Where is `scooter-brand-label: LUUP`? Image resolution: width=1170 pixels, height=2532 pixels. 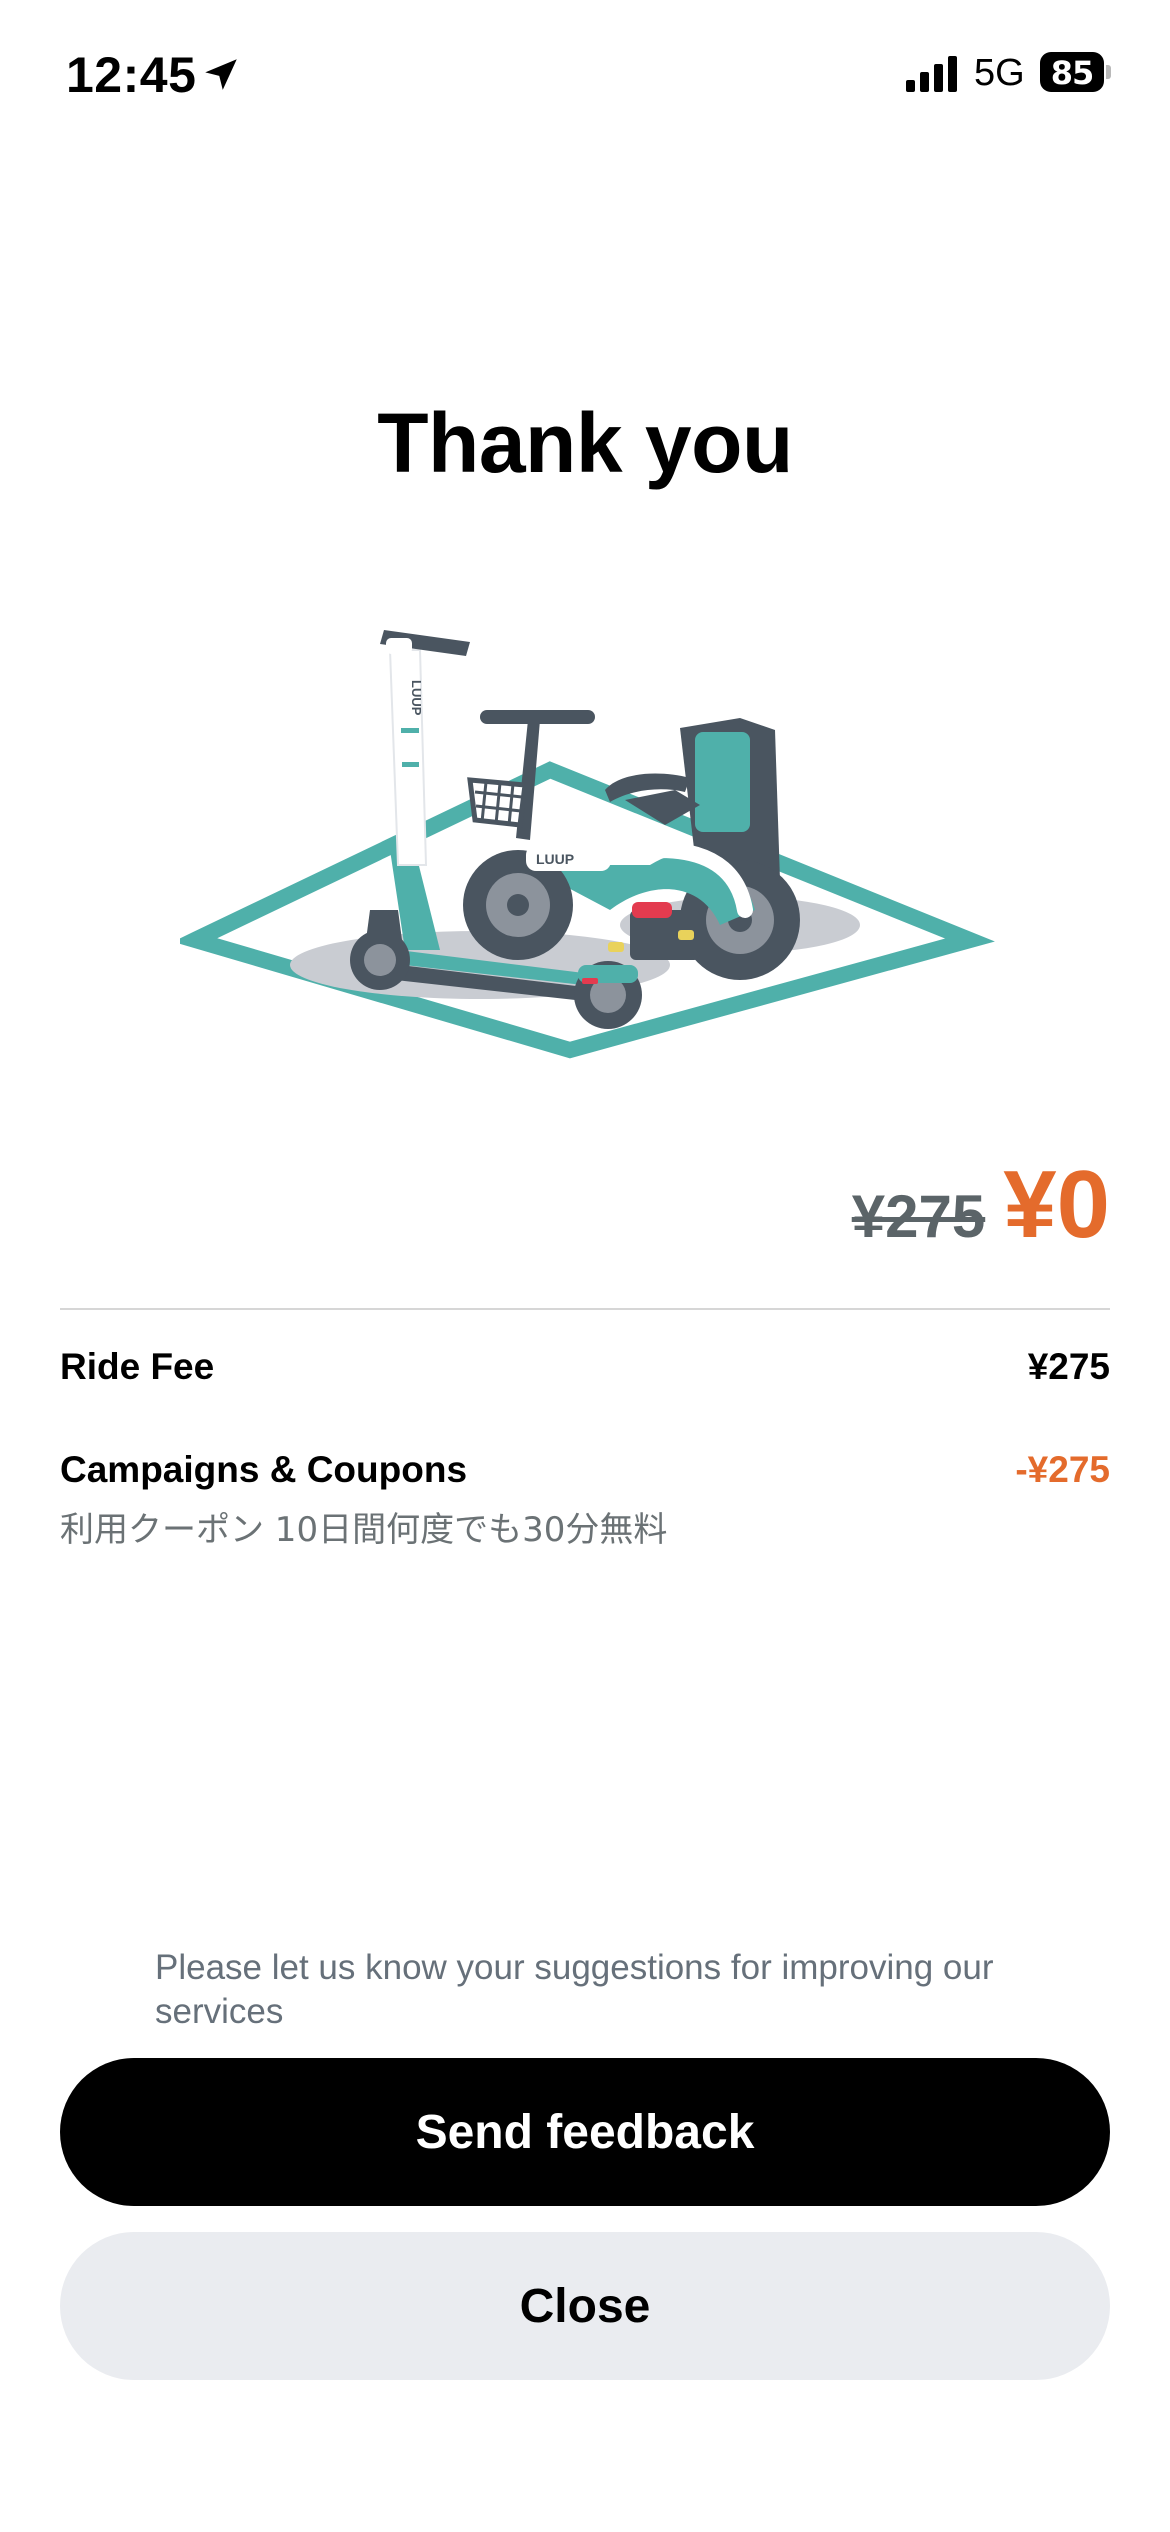 scooter-brand-label: LUUP is located at coordinates (416, 698).